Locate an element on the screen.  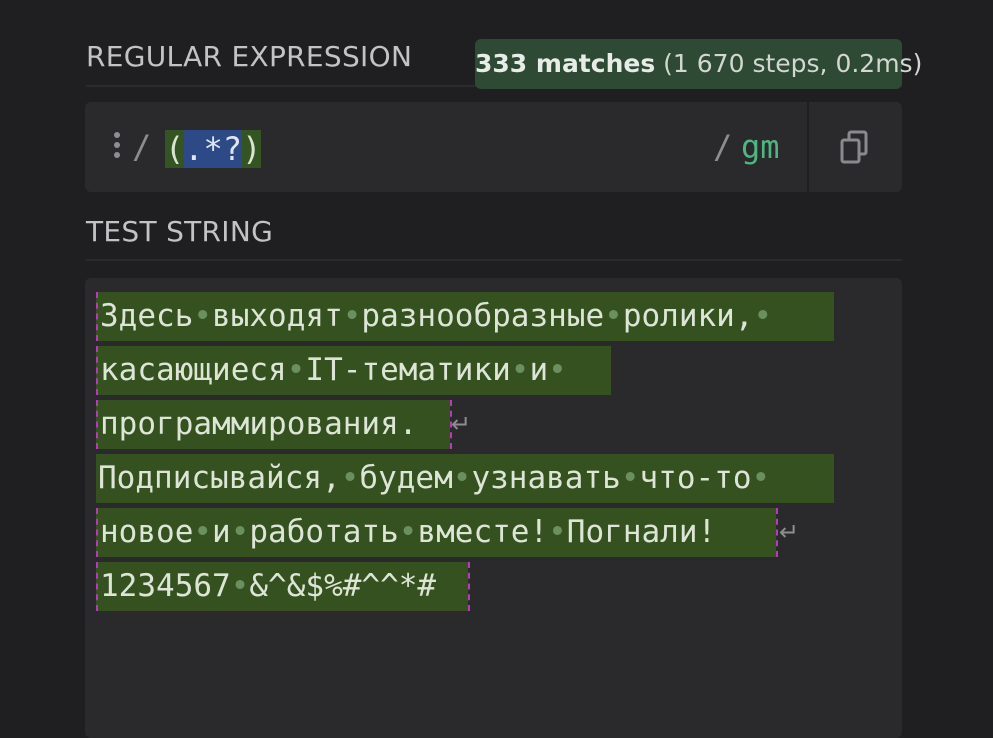
copy-icon is located at coordinates (854, 147).